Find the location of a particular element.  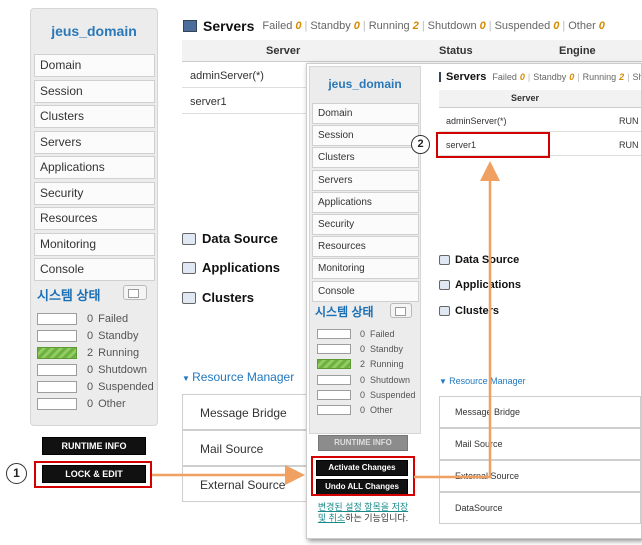

system-status-title: 시스템 상태 is located at coordinates (69, 295).